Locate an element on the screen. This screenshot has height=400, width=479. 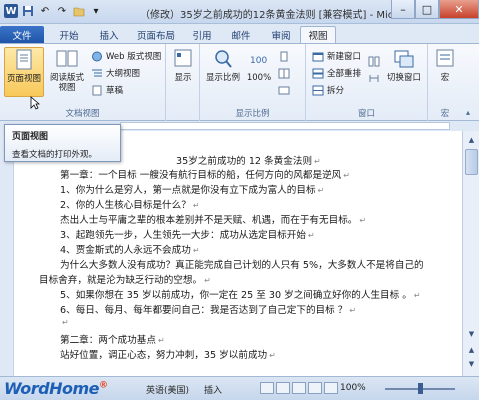
macros-label: 宏 is located at coordinates (445, 78).